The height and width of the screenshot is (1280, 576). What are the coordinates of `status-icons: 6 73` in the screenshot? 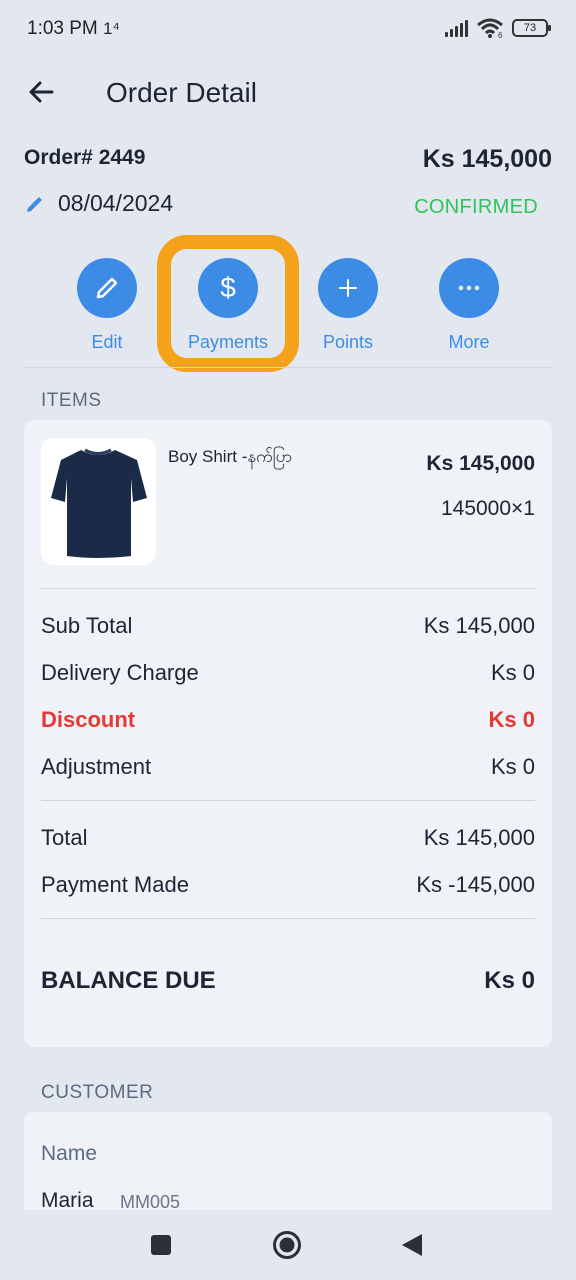 It's located at (498, 28).